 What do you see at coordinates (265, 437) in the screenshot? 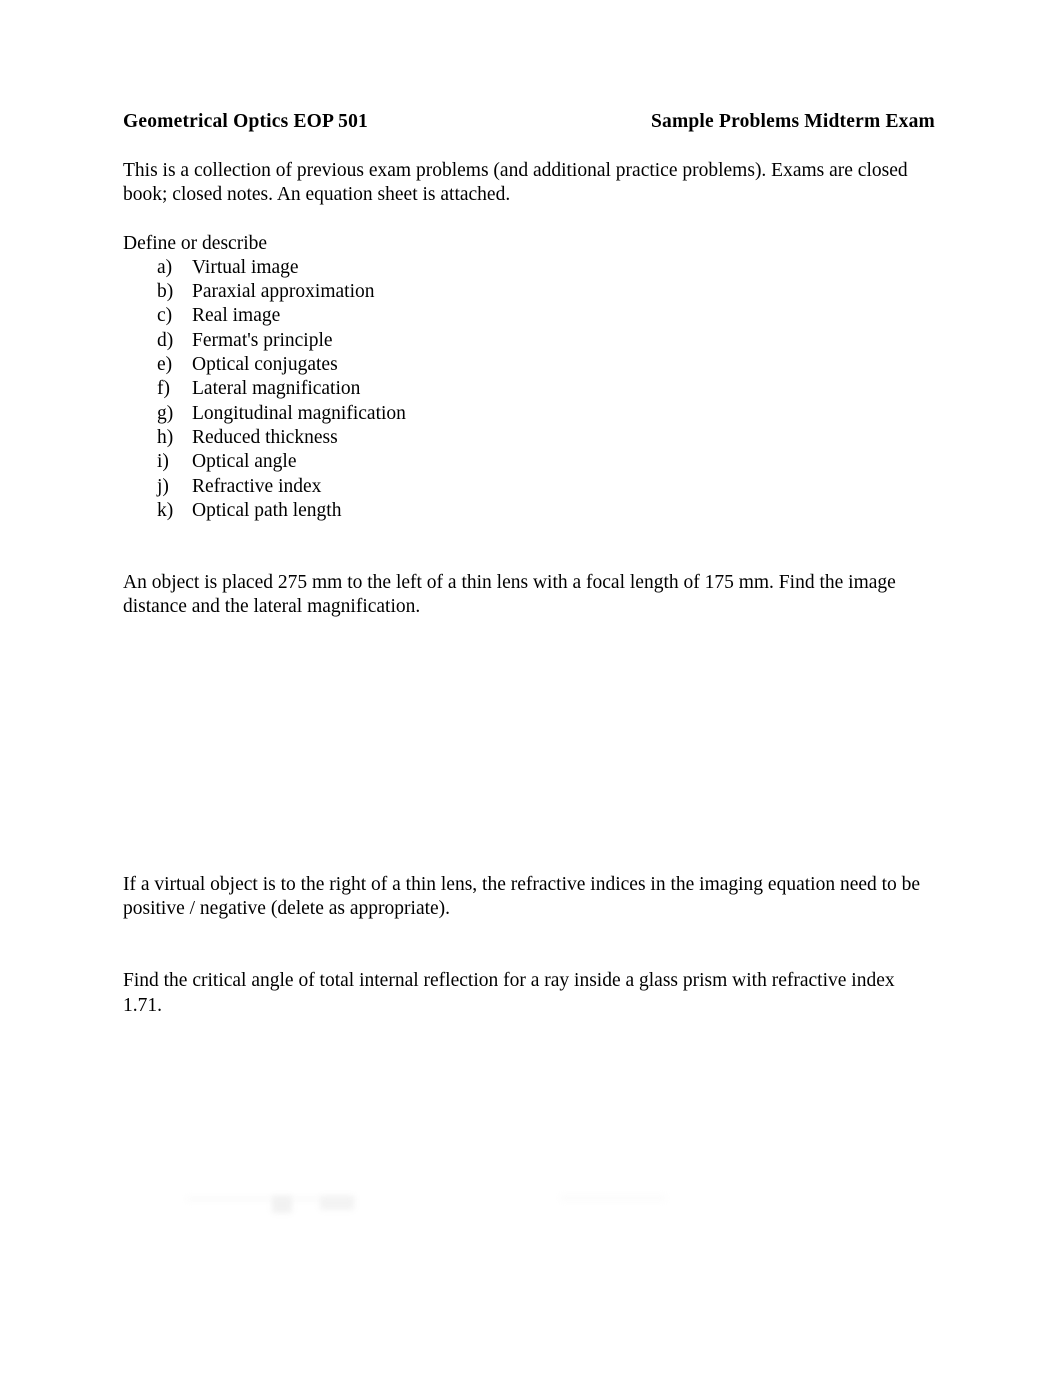
I see `list-item-label: Reduced thickness` at bounding box center [265, 437].